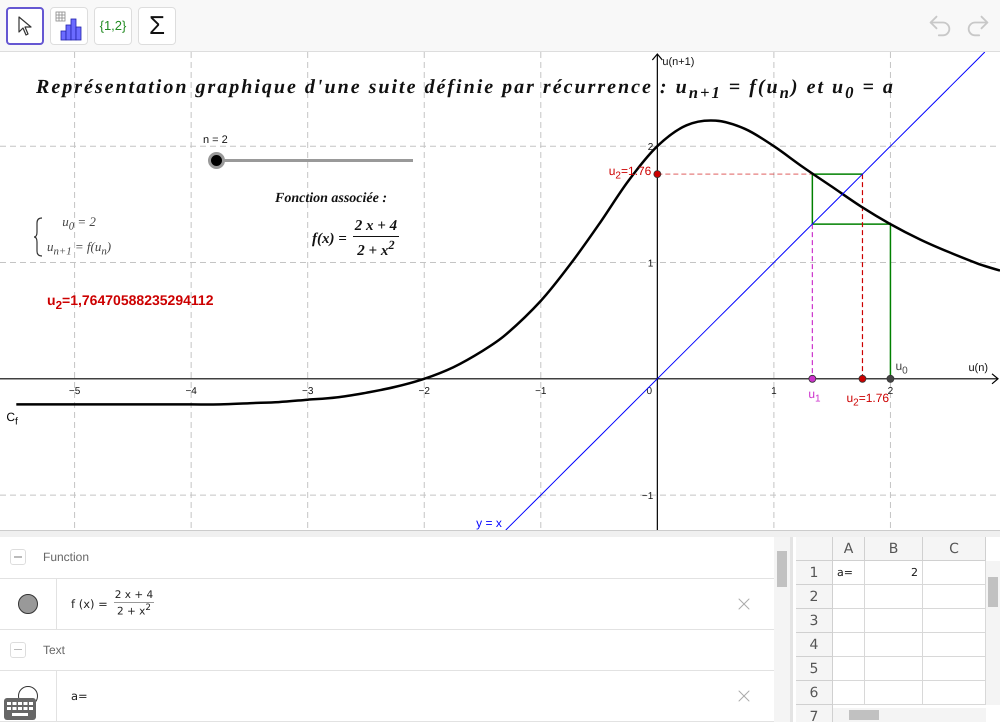 Image resolution: width=1000 pixels, height=722 pixels. Describe the element at coordinates (113, 25) in the screenshot. I see `tool-button: {1,2}` at that location.